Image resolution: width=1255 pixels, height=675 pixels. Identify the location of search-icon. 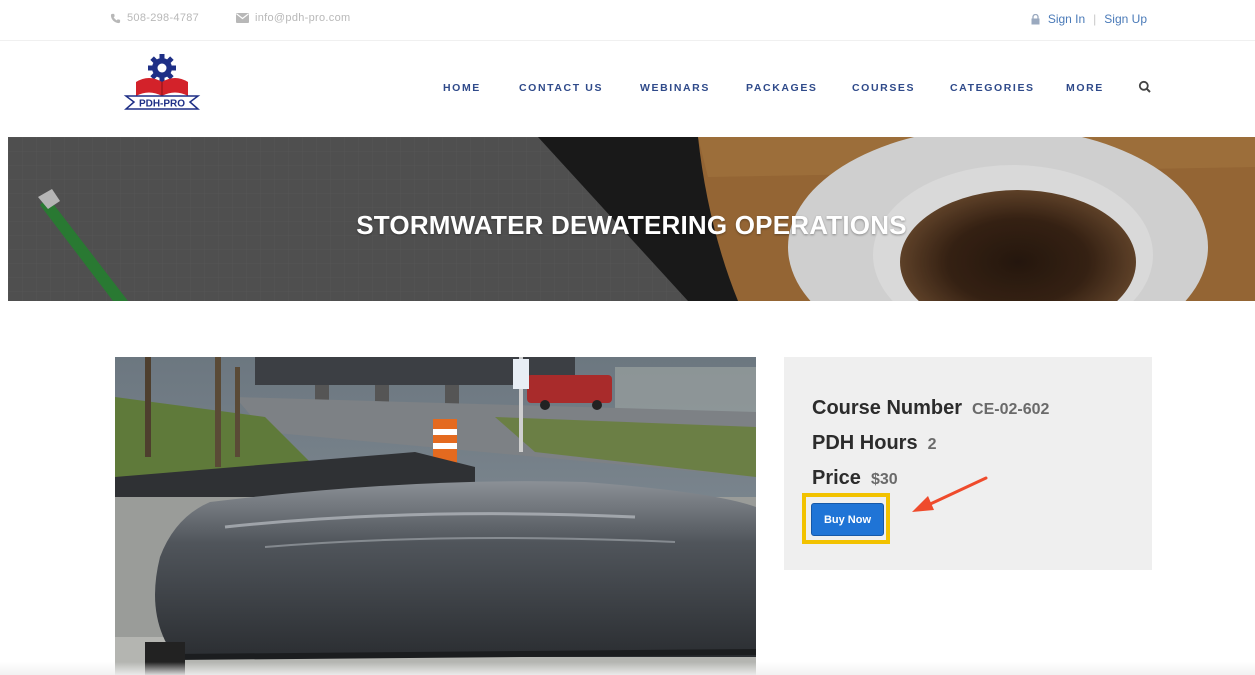
(1145, 87).